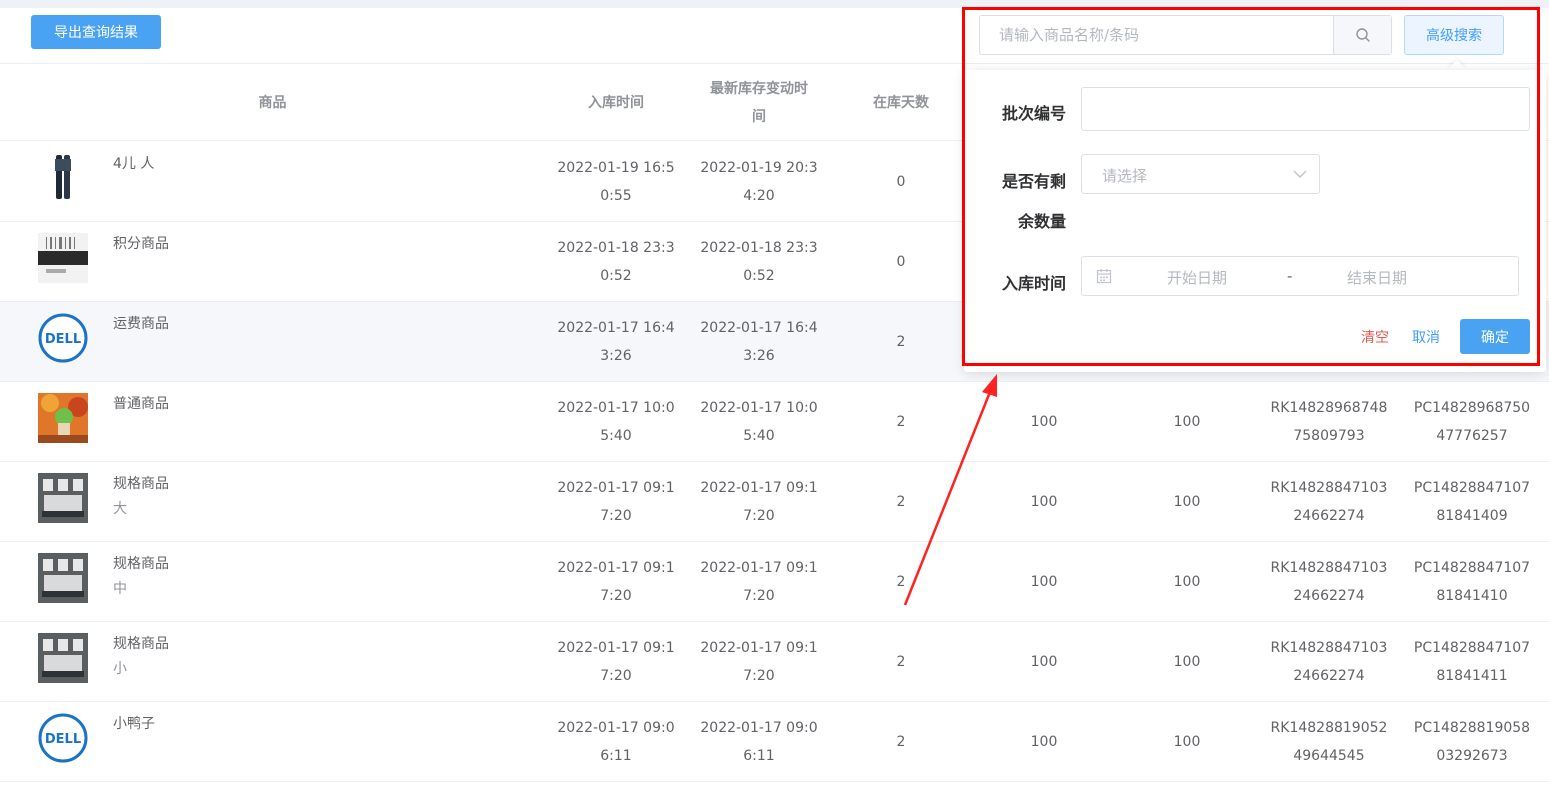 The image size is (1549, 791). What do you see at coordinates (1377, 277) in the screenshot?
I see `end-date-placeholder: 结束日期` at bounding box center [1377, 277].